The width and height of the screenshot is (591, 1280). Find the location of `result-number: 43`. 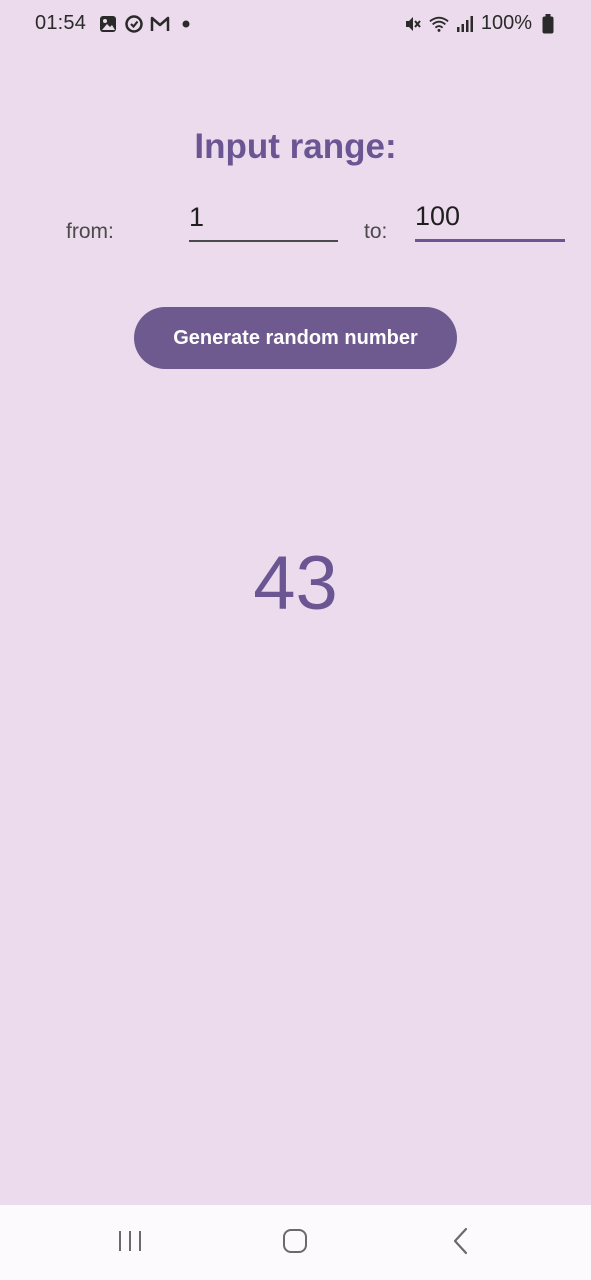

result-number: 43 is located at coordinates (295, 583).